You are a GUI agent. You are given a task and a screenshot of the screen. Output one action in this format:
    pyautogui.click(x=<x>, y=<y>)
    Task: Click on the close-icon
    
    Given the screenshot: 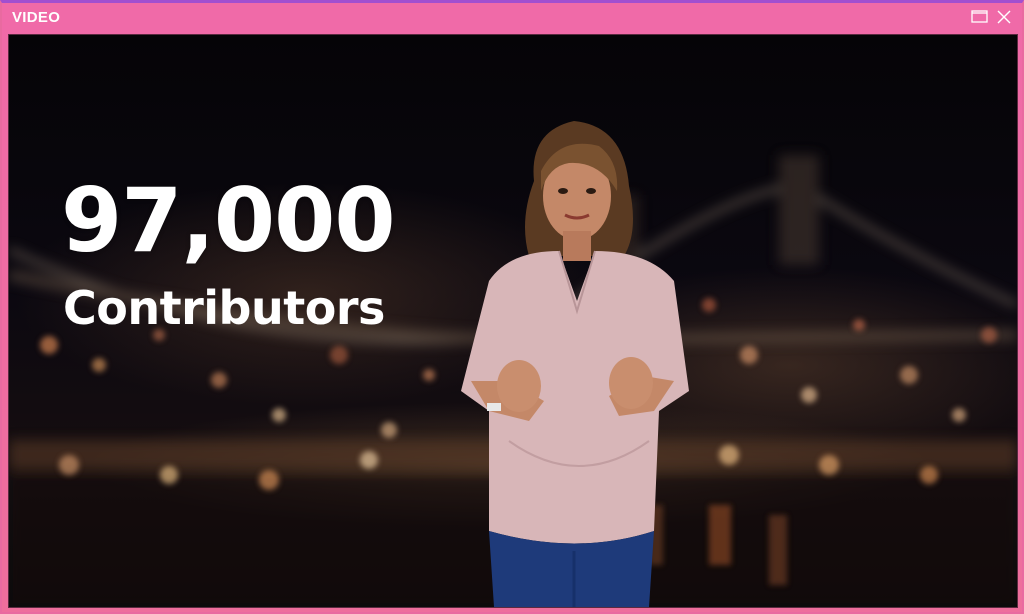 What is the action you would take?
    pyautogui.click(x=1004, y=17)
    